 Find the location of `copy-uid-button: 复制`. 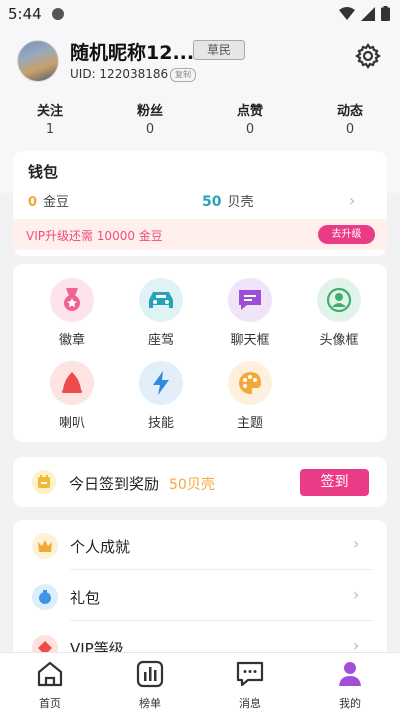

copy-uid-button: 复制 is located at coordinates (183, 75).